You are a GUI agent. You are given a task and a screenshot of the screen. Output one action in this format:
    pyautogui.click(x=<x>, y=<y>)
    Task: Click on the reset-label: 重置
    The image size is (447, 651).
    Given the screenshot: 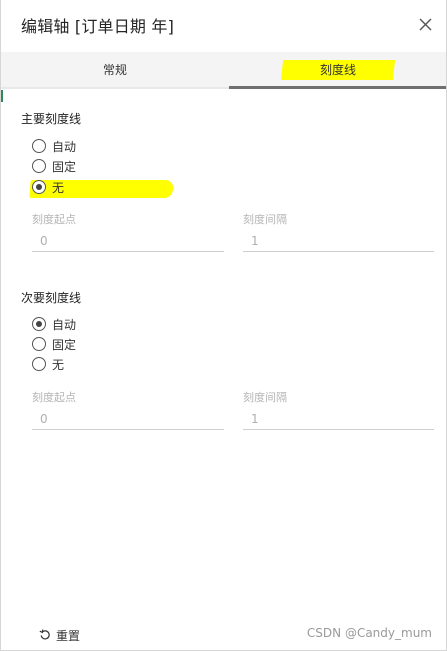 What is the action you would take?
    pyautogui.click(x=68, y=636)
    